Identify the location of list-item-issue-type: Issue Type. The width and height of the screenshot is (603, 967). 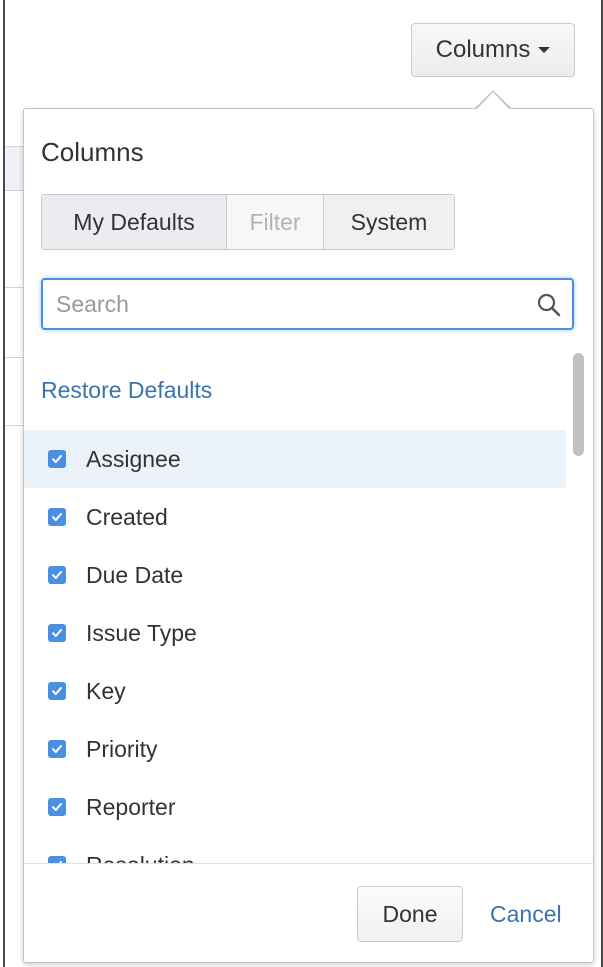
(295, 633).